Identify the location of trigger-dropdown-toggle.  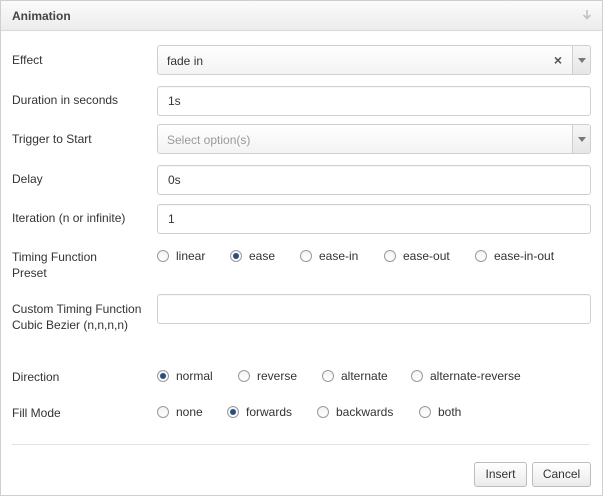
(581, 139).